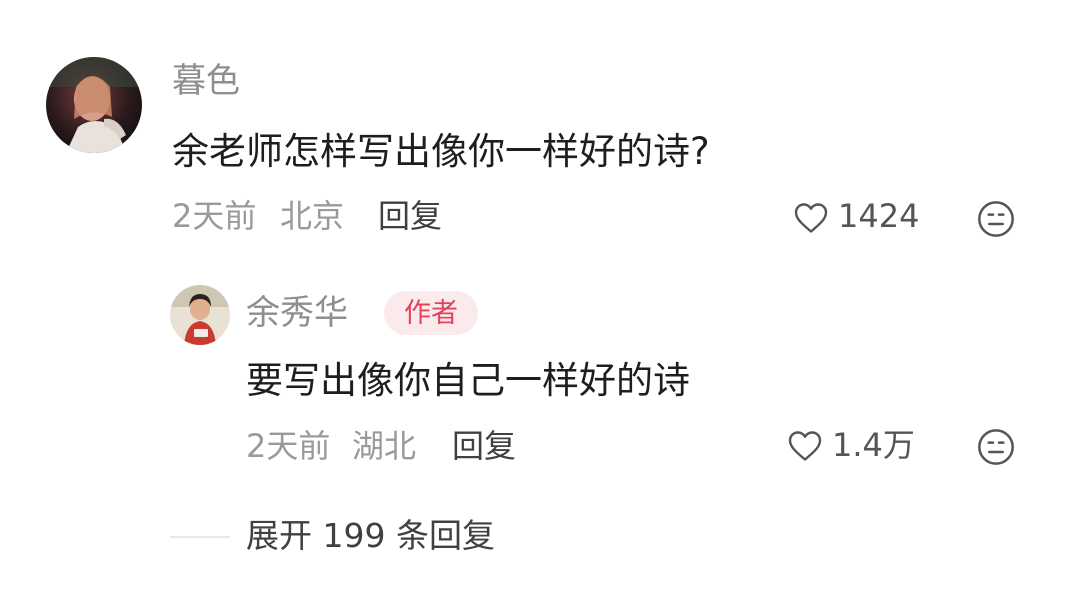 The height and width of the screenshot is (615, 1080). I want to click on comment-location: 北京, so click(312, 216).